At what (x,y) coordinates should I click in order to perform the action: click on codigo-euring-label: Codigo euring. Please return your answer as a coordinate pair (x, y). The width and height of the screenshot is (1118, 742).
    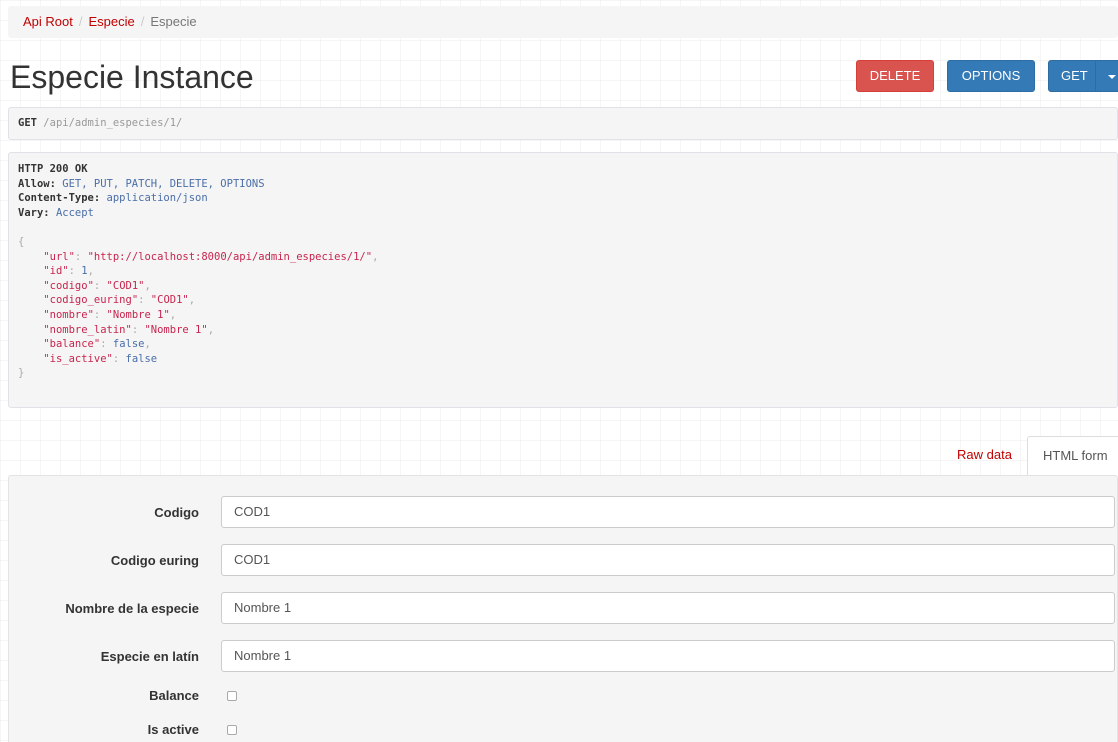
    Looking at the image, I should click on (154, 560).